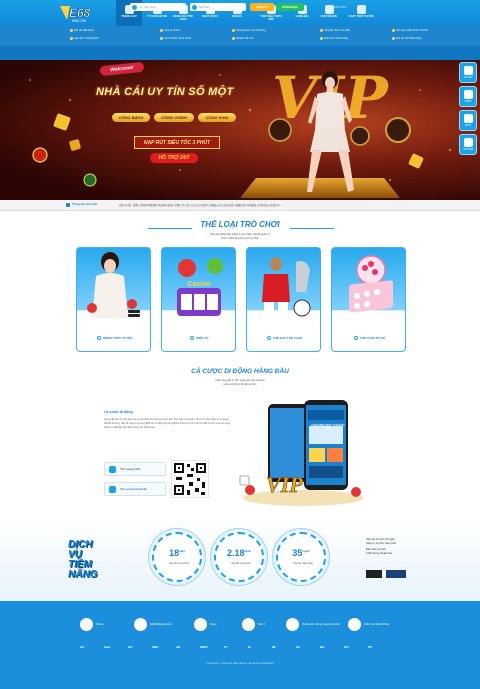  I want to click on game-card-sports: THỂ ĐẤU THỂ THAO, so click(283, 299).